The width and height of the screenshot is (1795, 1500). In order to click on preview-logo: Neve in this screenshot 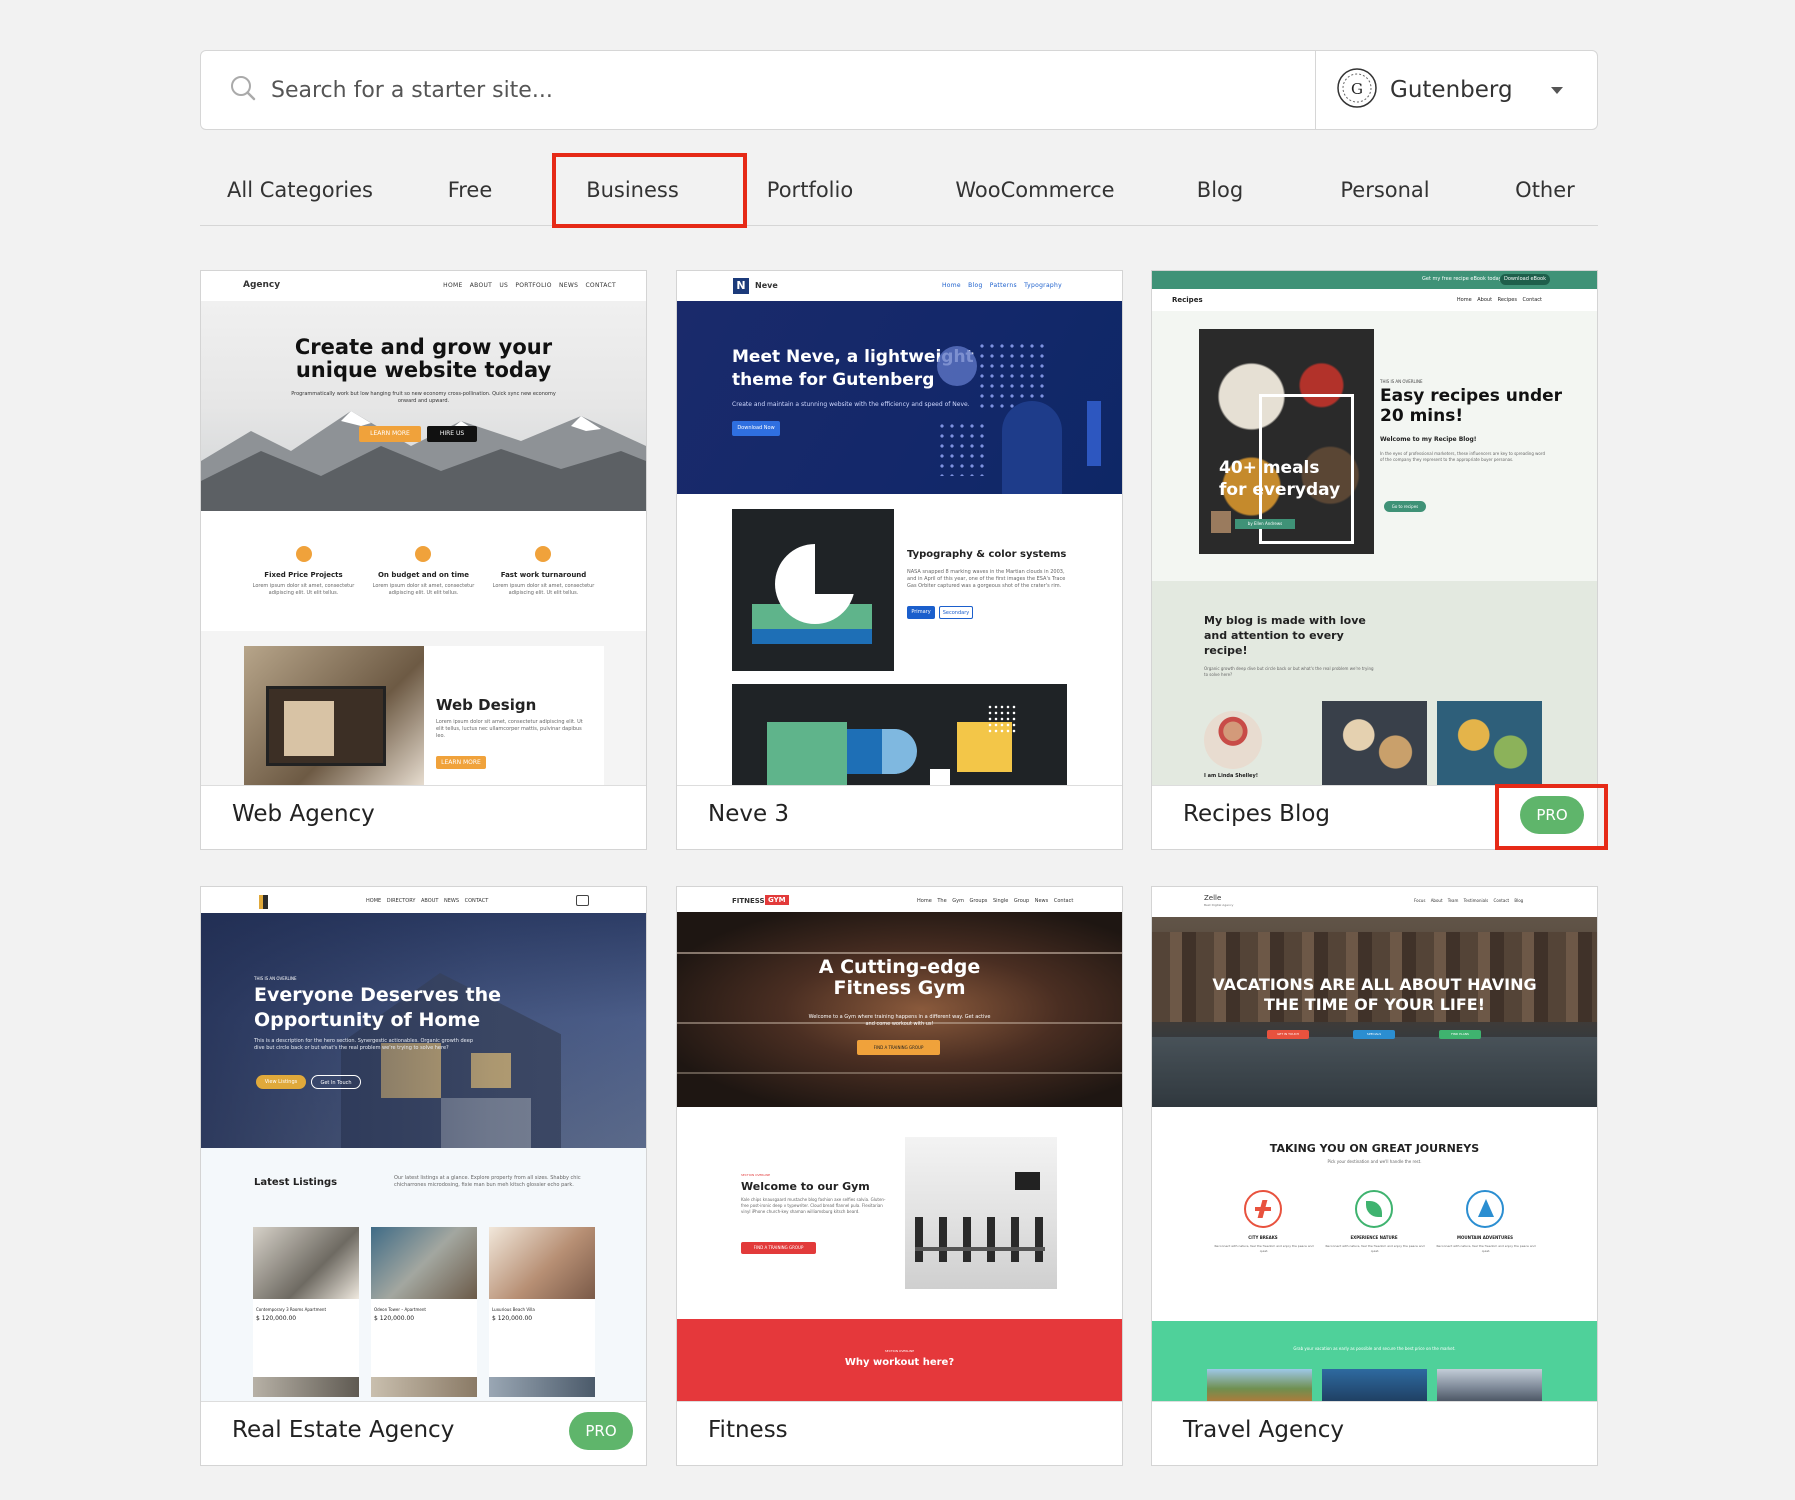, I will do `click(766, 285)`.